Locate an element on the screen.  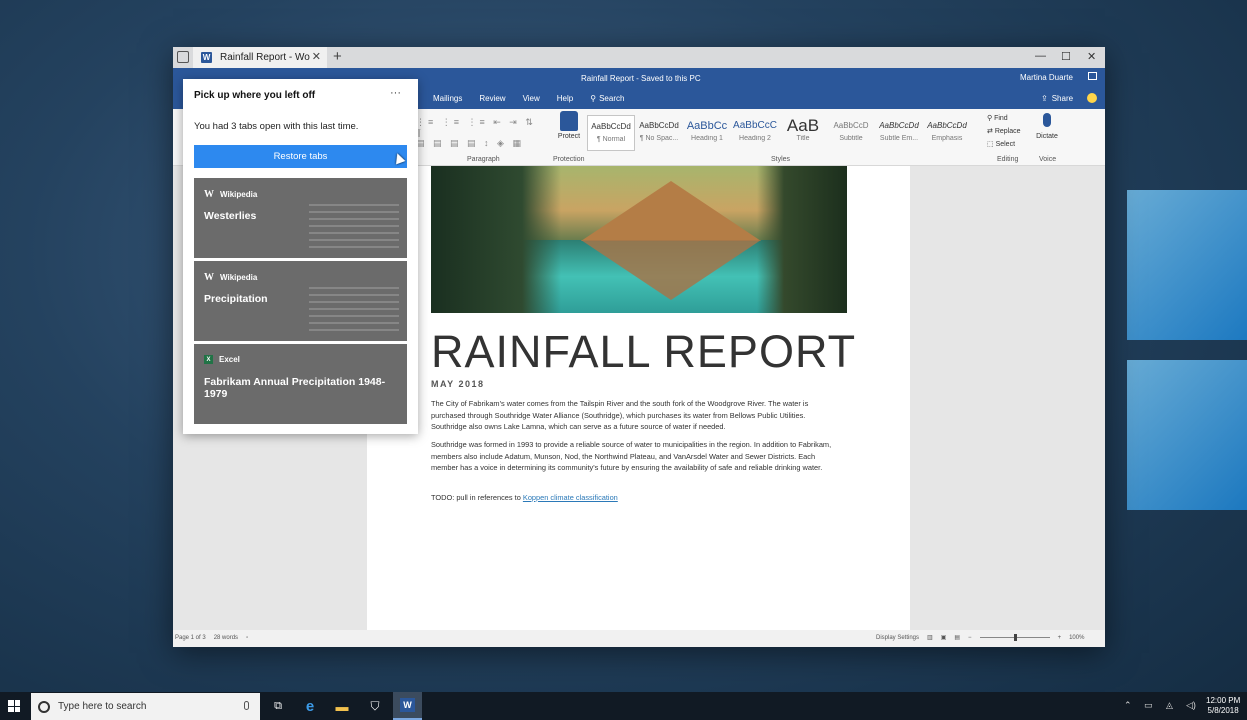
koppen-link: Koppen climate classification is located at coordinates (570, 497).